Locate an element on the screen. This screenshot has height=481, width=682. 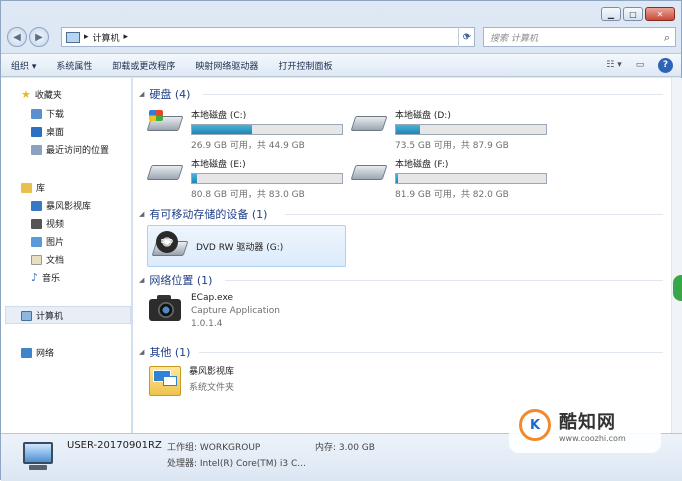
drive-c: 本地磁盘 (C:) 26.9 GB 可用，共 44.9 GB is located at coordinates (244, 129).